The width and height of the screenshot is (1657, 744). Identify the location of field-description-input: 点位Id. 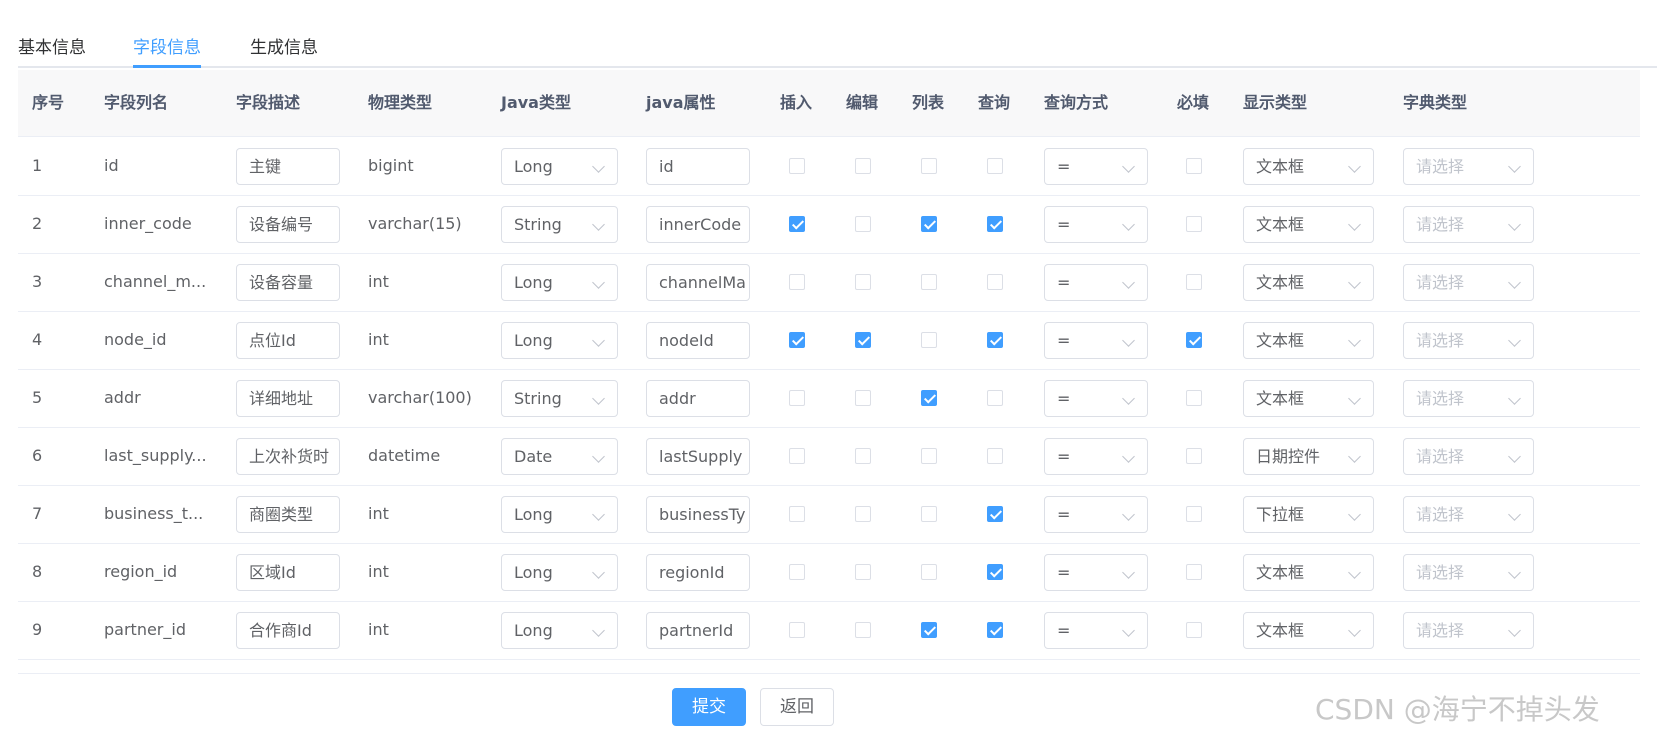
(288, 340).